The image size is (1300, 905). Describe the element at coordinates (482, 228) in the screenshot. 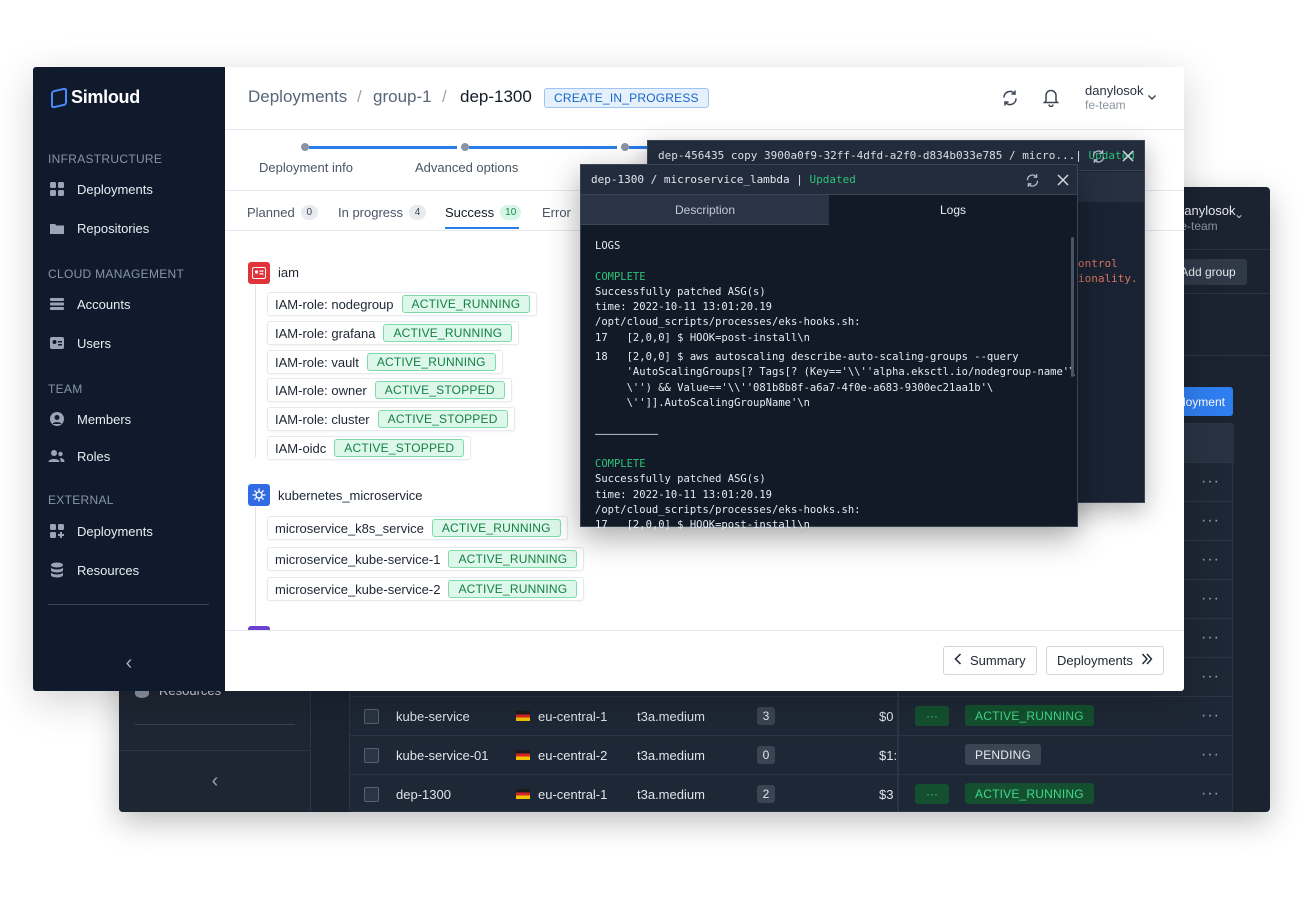

I see `active-tab-indicator` at that location.